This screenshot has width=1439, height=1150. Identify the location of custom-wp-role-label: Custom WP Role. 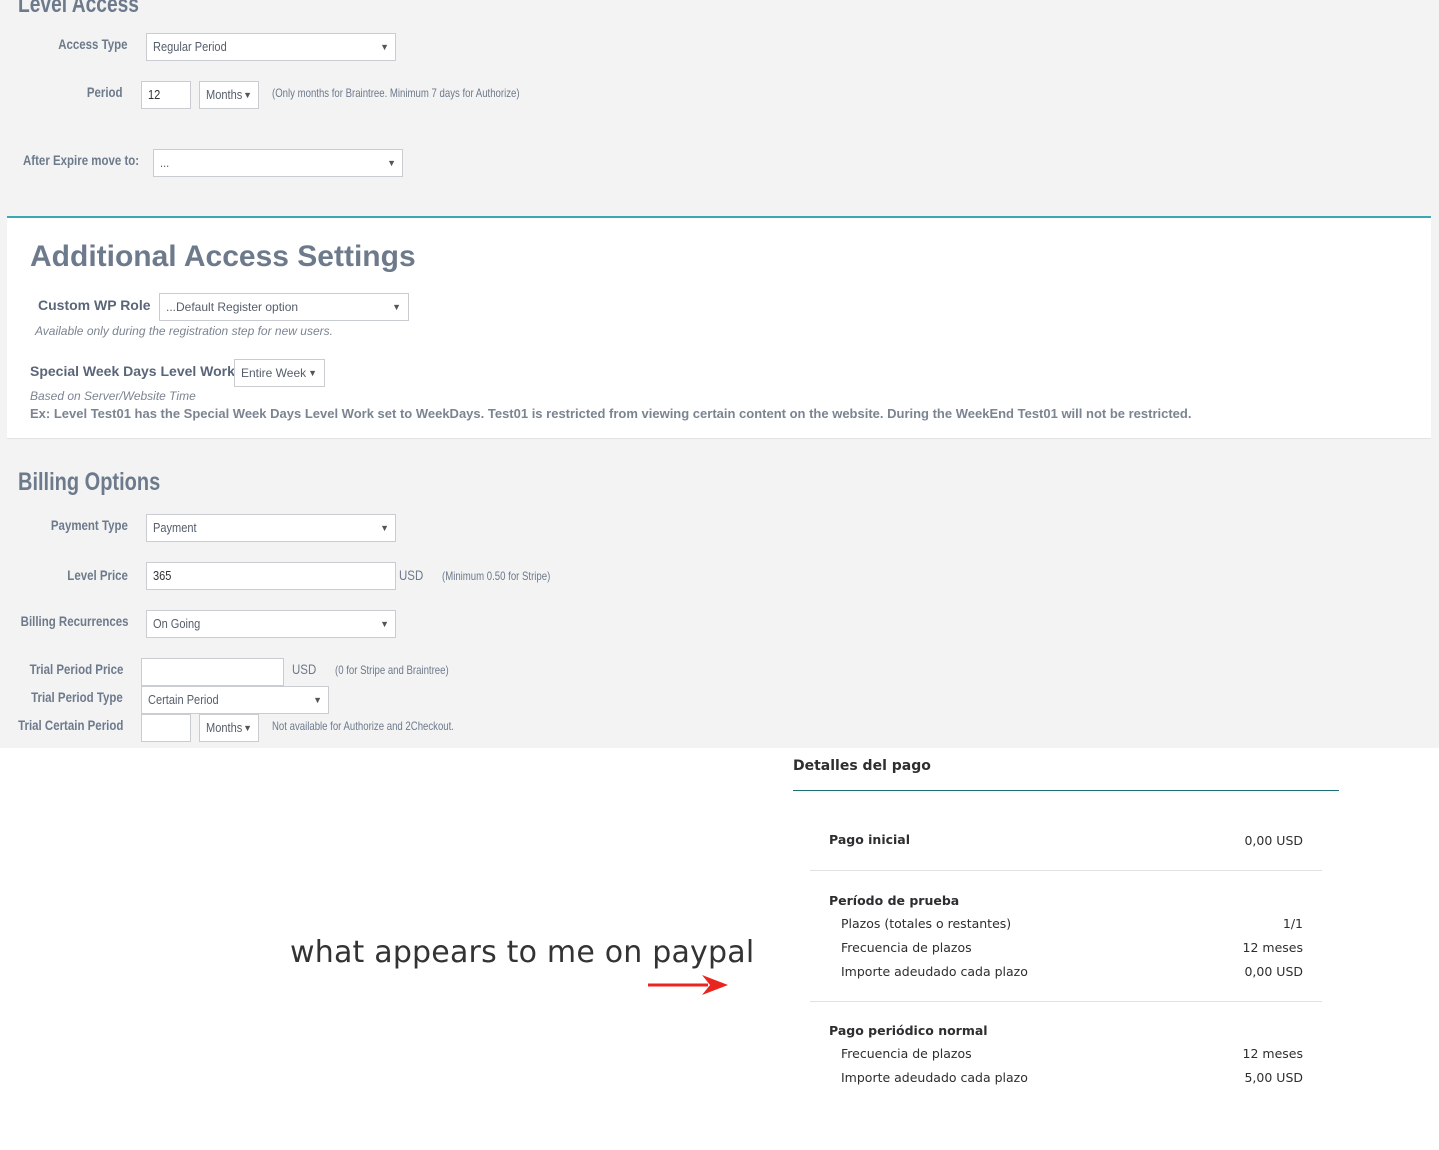
(94, 305).